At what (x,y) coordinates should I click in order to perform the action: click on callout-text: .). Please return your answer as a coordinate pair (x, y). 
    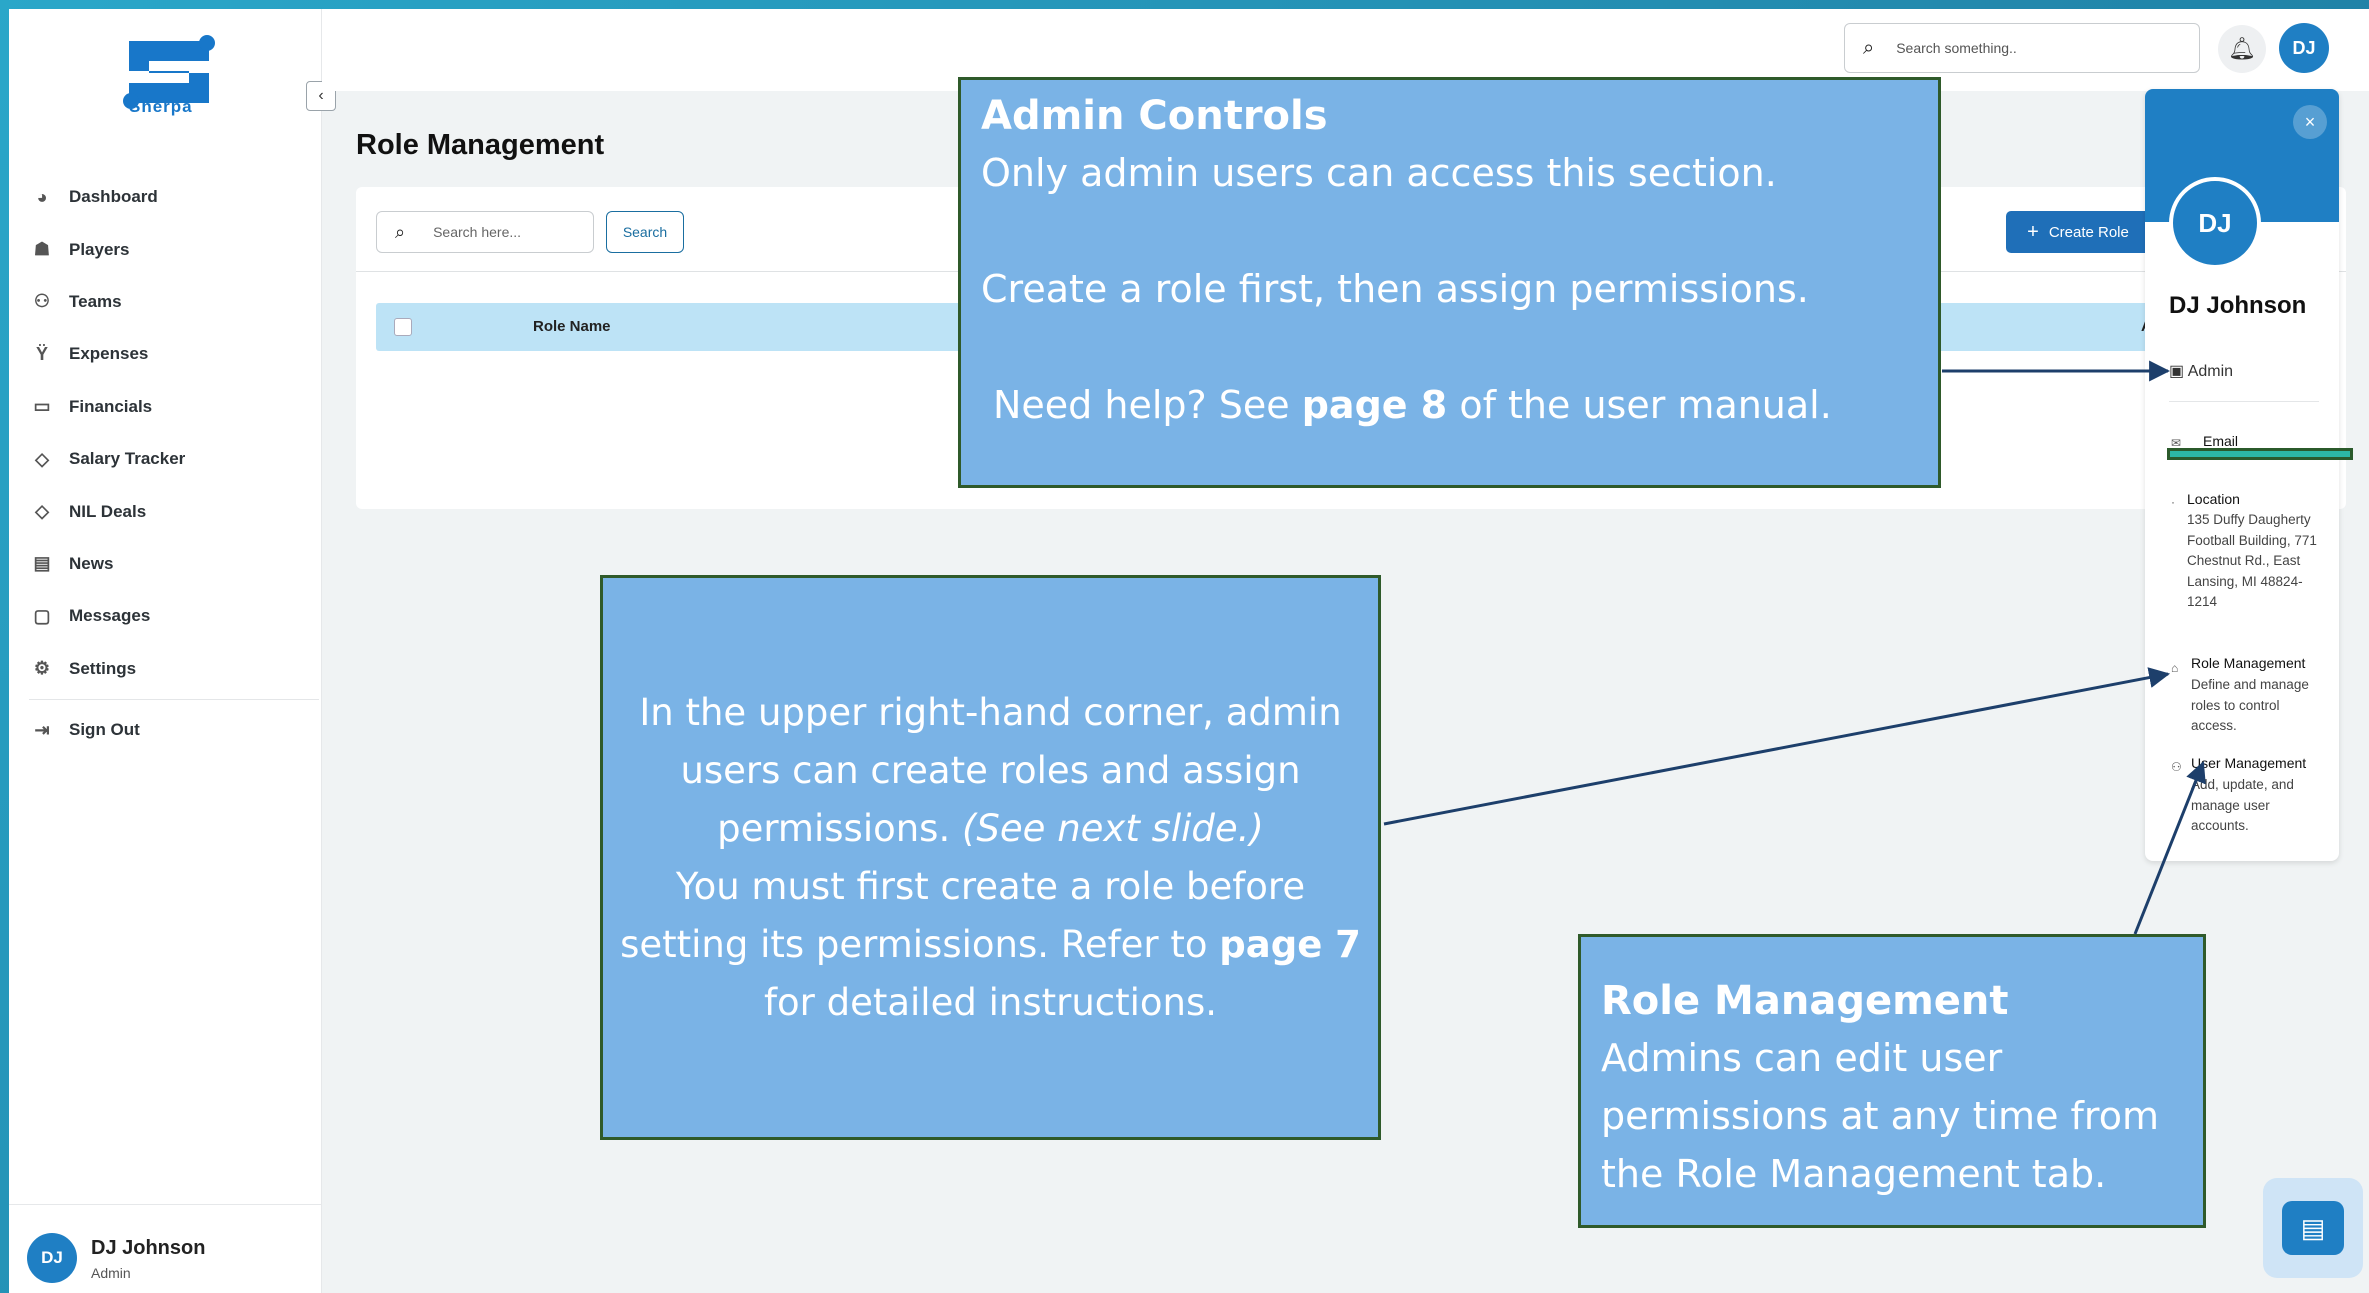
    Looking at the image, I should click on (1250, 828).